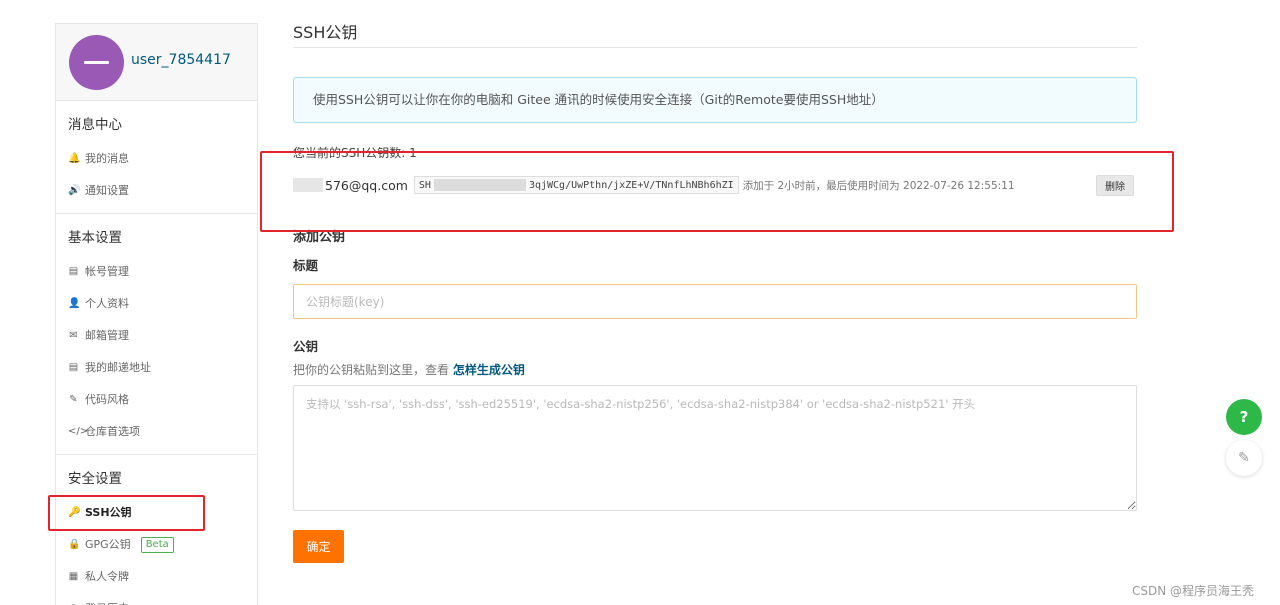 Image resolution: width=1280 pixels, height=605 pixels. Describe the element at coordinates (424, 185) in the screenshot. I see `fingerprint-prefix: SH` at that location.